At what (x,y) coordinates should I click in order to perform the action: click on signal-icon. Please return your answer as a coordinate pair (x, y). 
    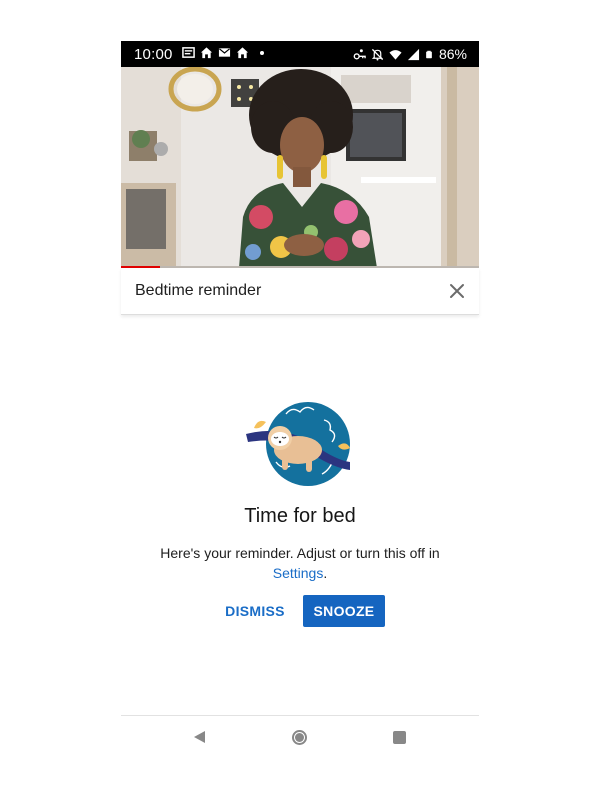
    Looking at the image, I should click on (413, 54).